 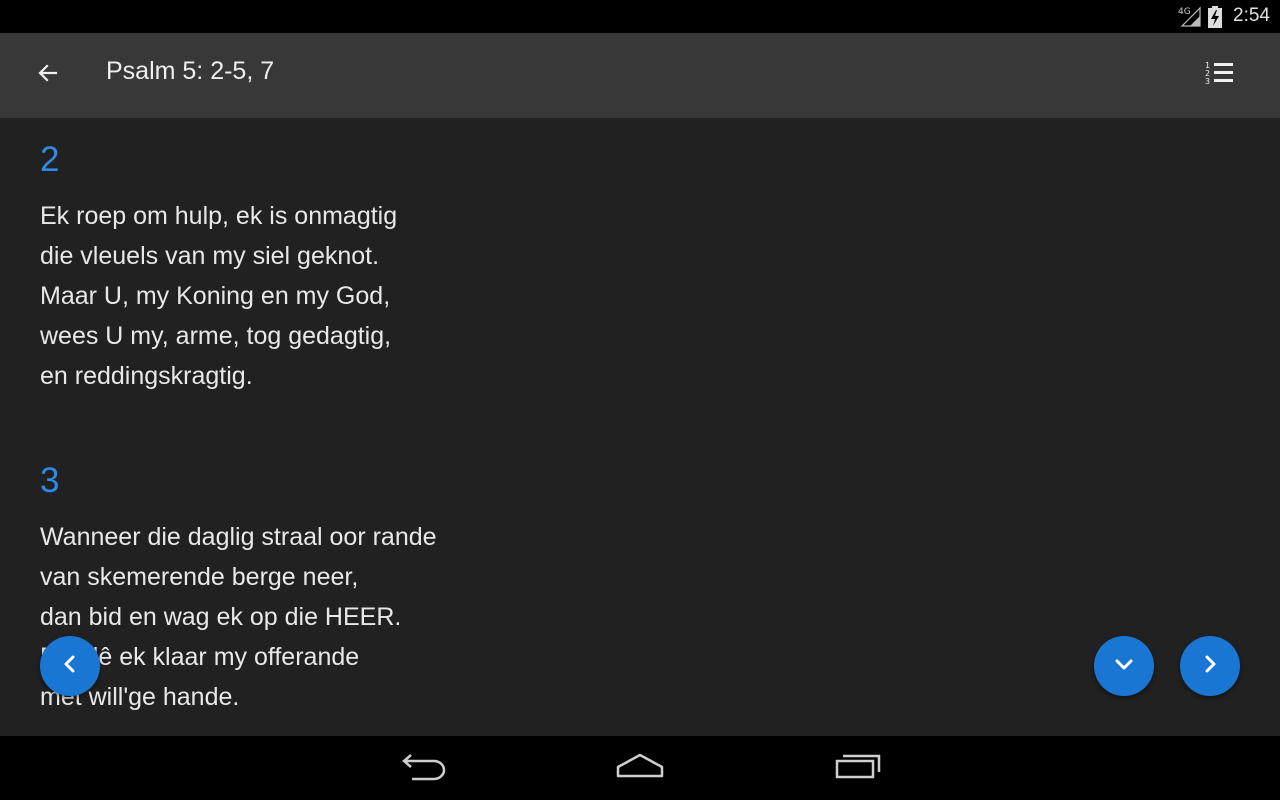 I want to click on chevron-down-icon, so click(x=1124, y=666).